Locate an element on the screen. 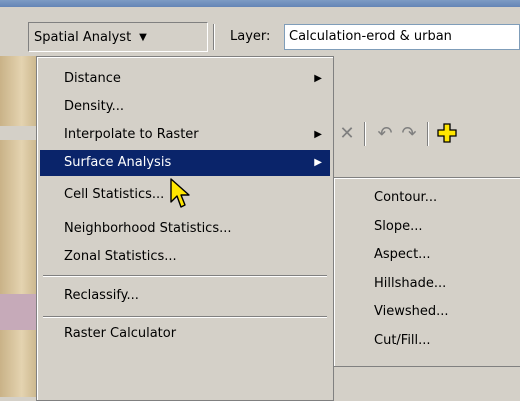 This screenshot has width=520, height=401. menu-item-surface-analysis: Surface Analysis ▶ is located at coordinates (185, 163).